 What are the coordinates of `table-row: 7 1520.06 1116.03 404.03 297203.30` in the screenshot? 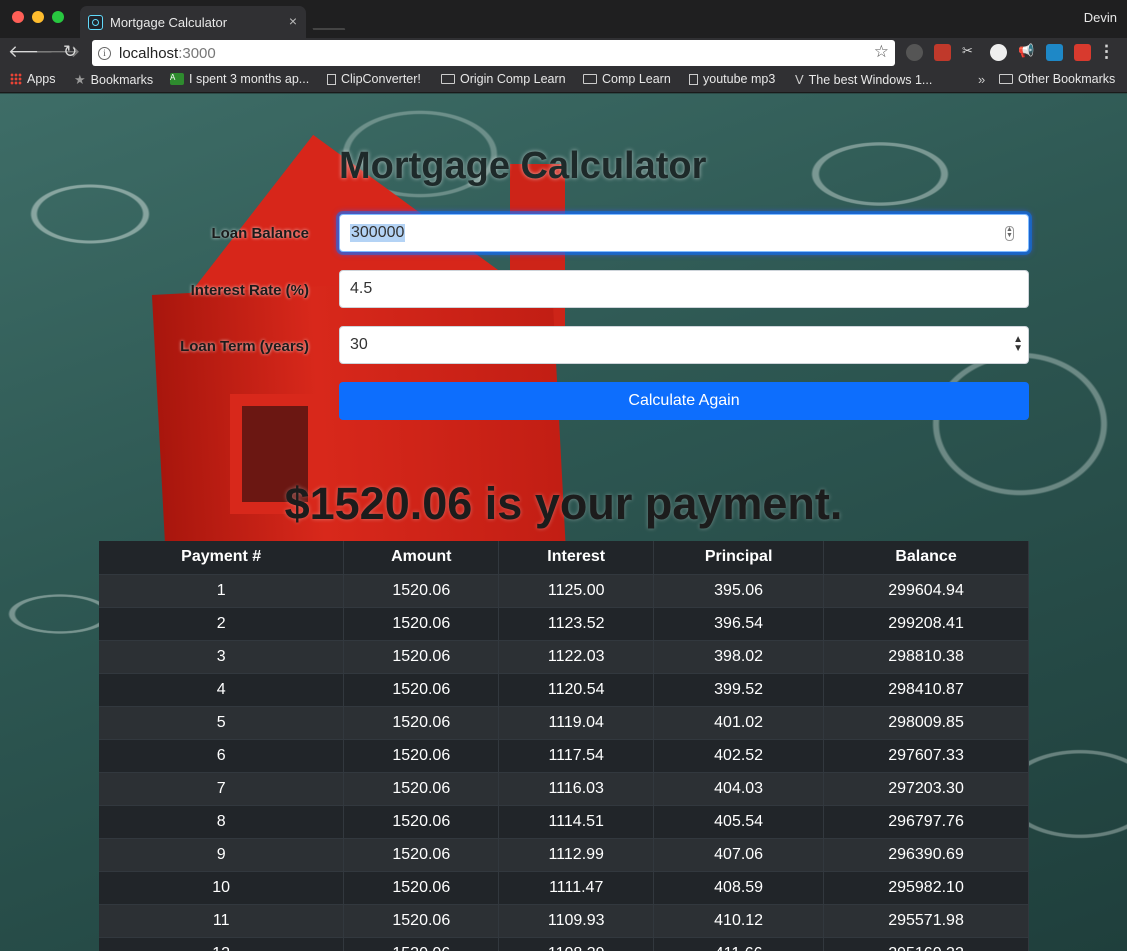 It's located at (564, 788).